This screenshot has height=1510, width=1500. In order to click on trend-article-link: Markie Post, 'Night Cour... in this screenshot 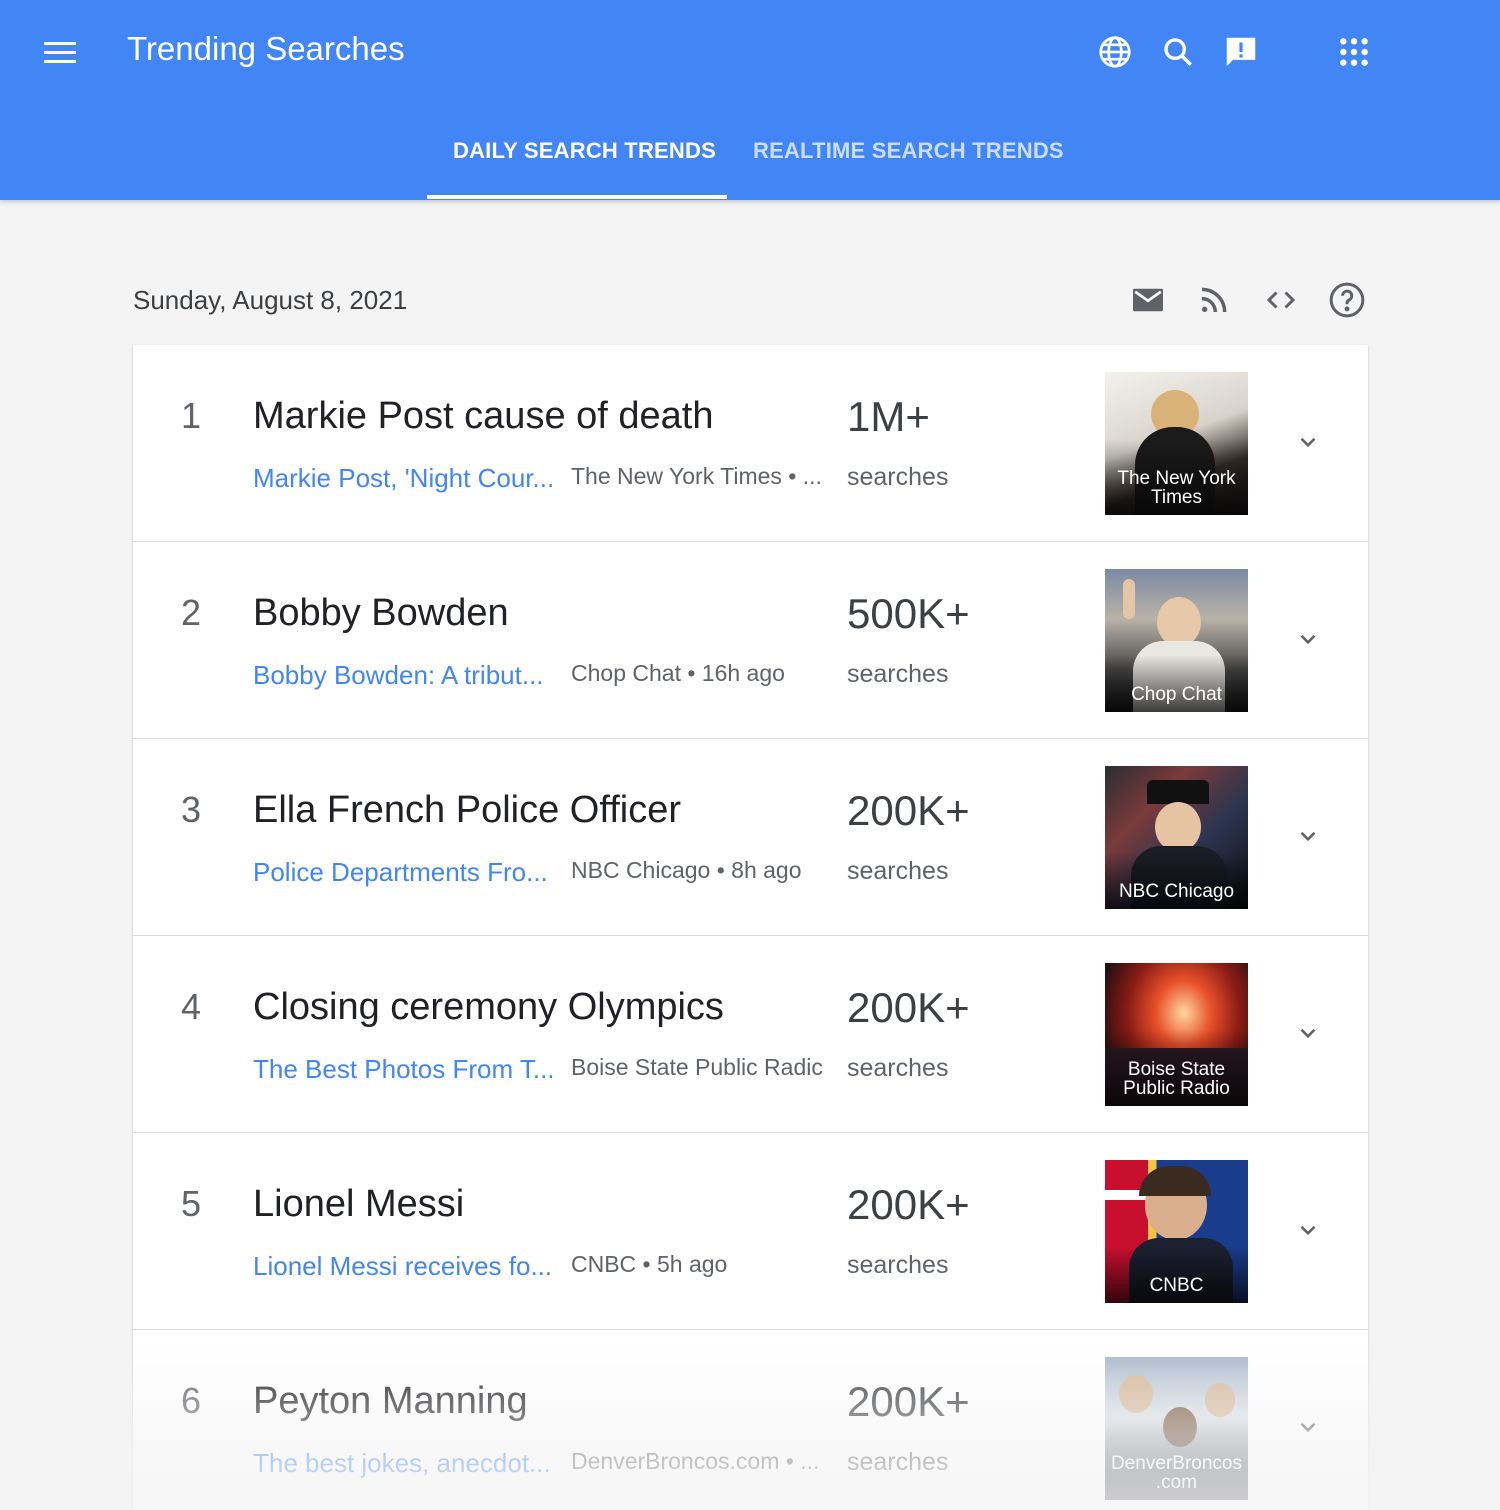, I will do `click(406, 478)`.